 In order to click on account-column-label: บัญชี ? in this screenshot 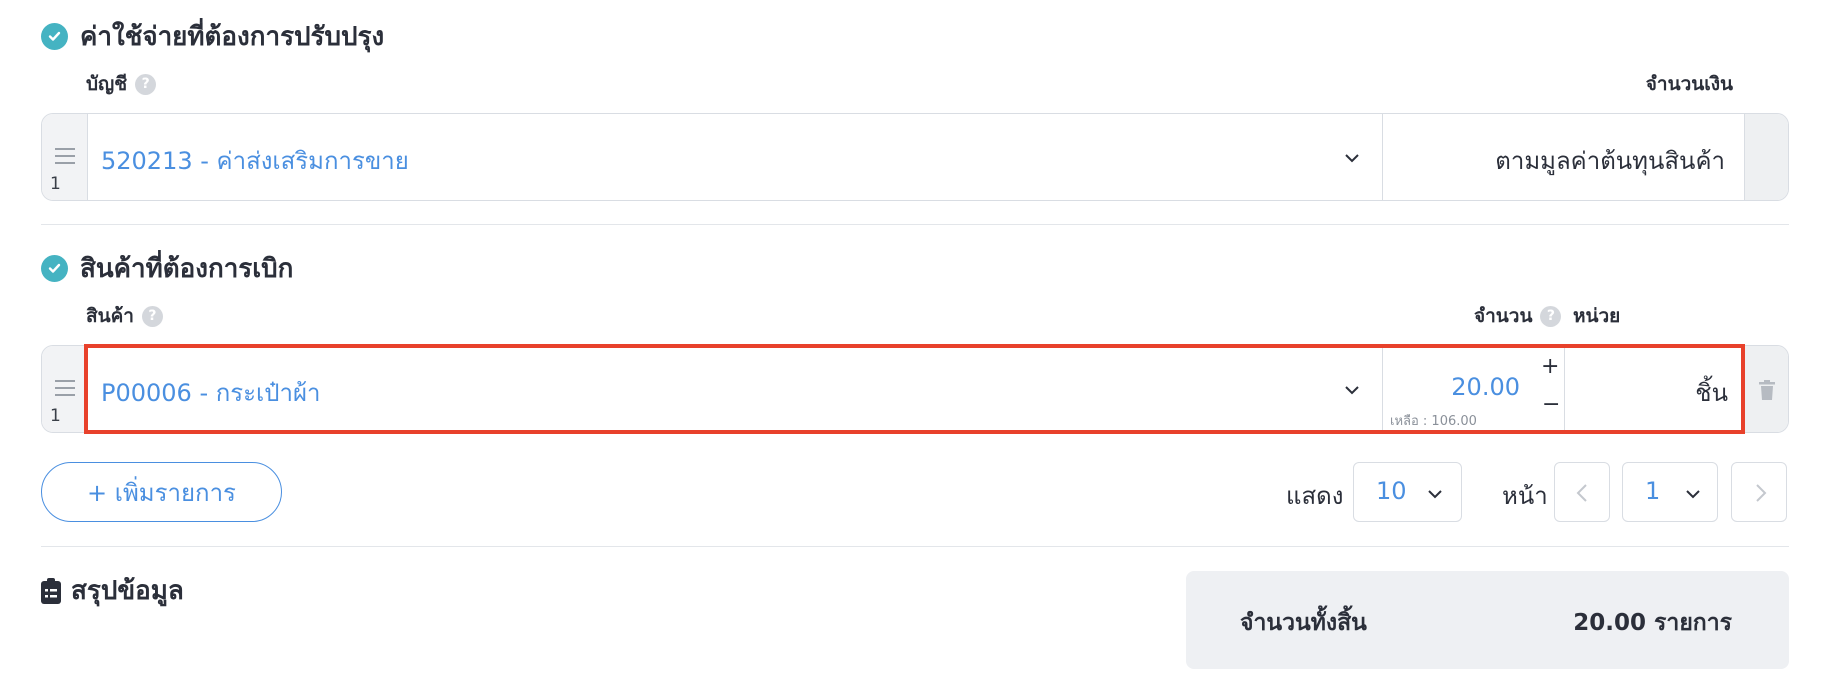, I will do `click(121, 84)`.